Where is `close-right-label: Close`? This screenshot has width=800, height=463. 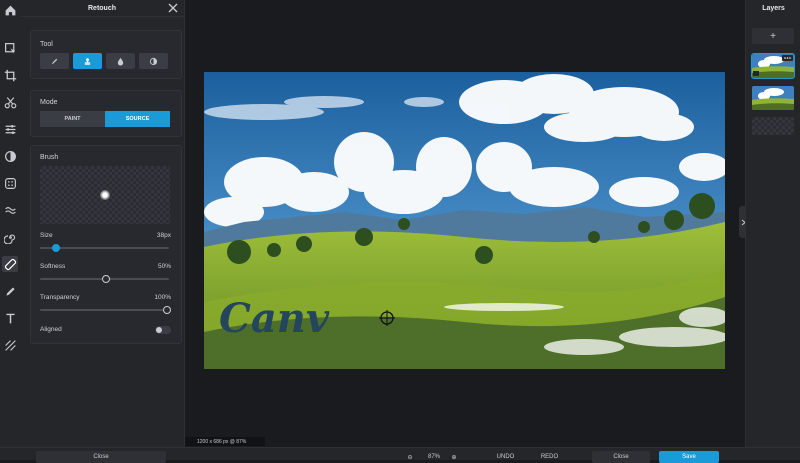 close-right-label: Close is located at coordinates (621, 457).